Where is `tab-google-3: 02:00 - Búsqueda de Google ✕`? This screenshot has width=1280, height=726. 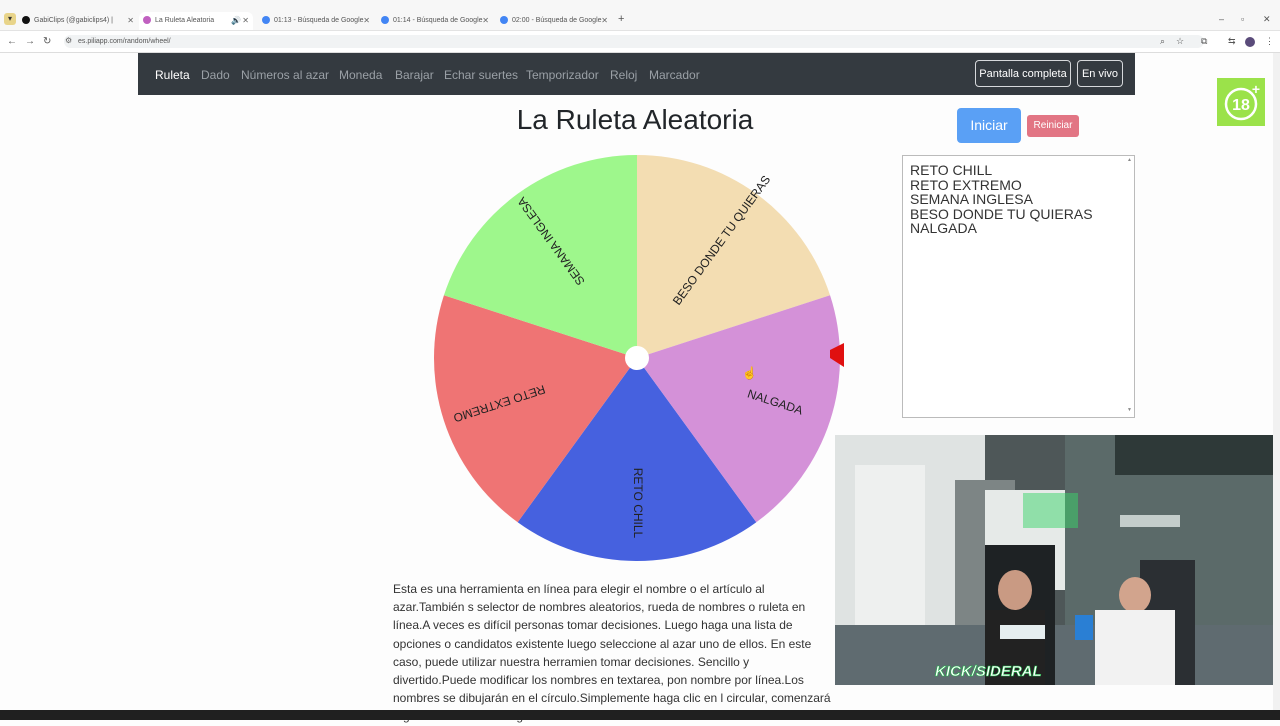 tab-google-3: 02:00 - Búsqueda de Google ✕ is located at coordinates (554, 20).